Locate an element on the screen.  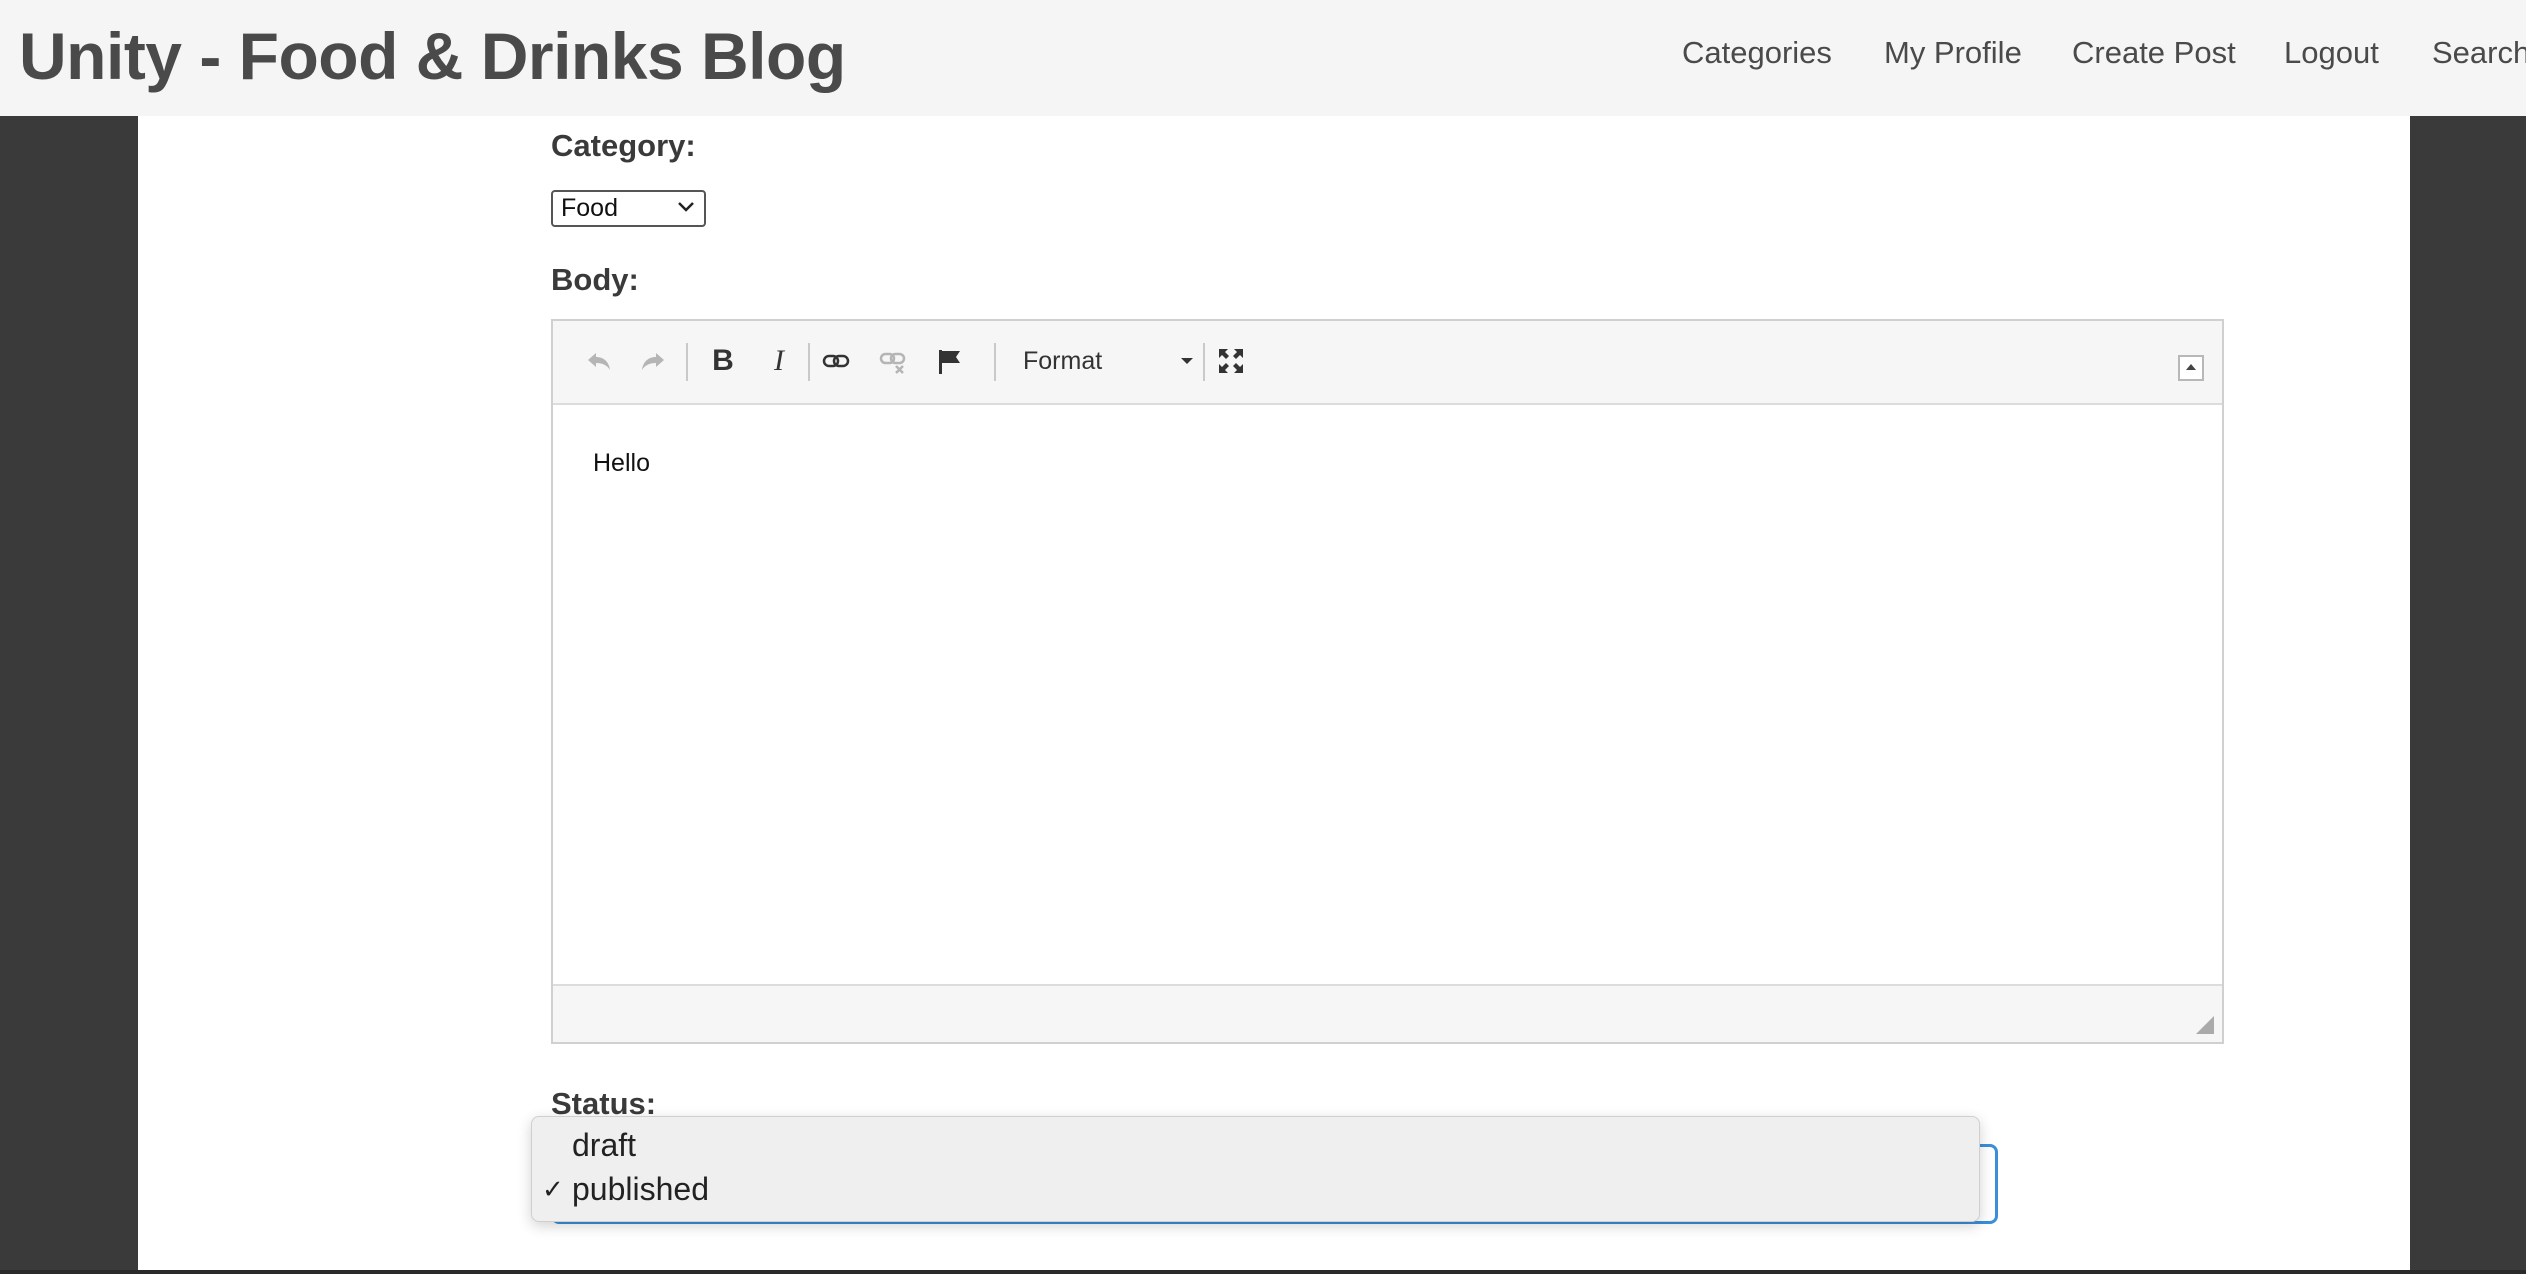
nav-create-post: Create Post is located at coordinates (2154, 53).